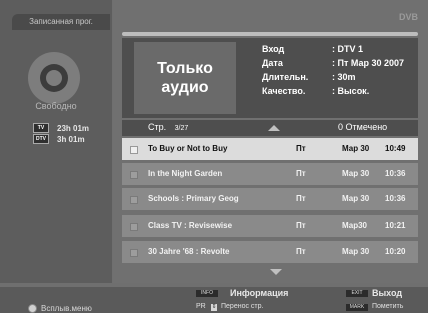 The height and width of the screenshot is (313, 428). I want to click on info-label: Информация, so click(259, 293).